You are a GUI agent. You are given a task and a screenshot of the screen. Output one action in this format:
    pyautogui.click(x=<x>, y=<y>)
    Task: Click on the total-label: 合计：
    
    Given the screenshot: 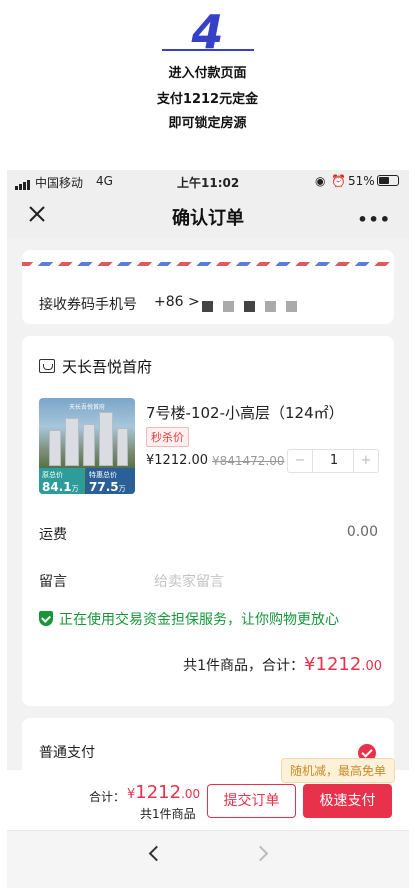 What is the action you would take?
    pyautogui.click(x=107, y=797)
    